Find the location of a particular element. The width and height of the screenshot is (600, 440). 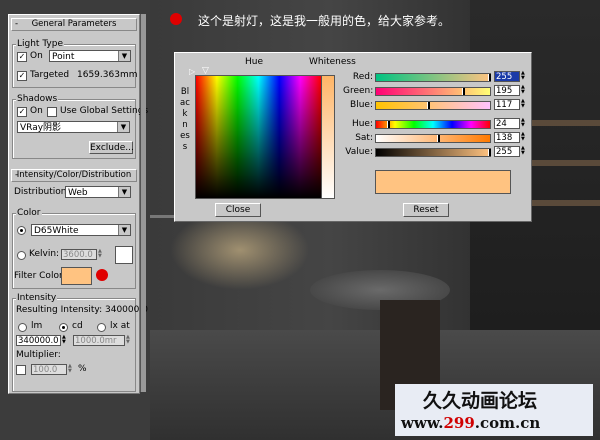

multiplier-label: Multiplier: is located at coordinates (38, 355).